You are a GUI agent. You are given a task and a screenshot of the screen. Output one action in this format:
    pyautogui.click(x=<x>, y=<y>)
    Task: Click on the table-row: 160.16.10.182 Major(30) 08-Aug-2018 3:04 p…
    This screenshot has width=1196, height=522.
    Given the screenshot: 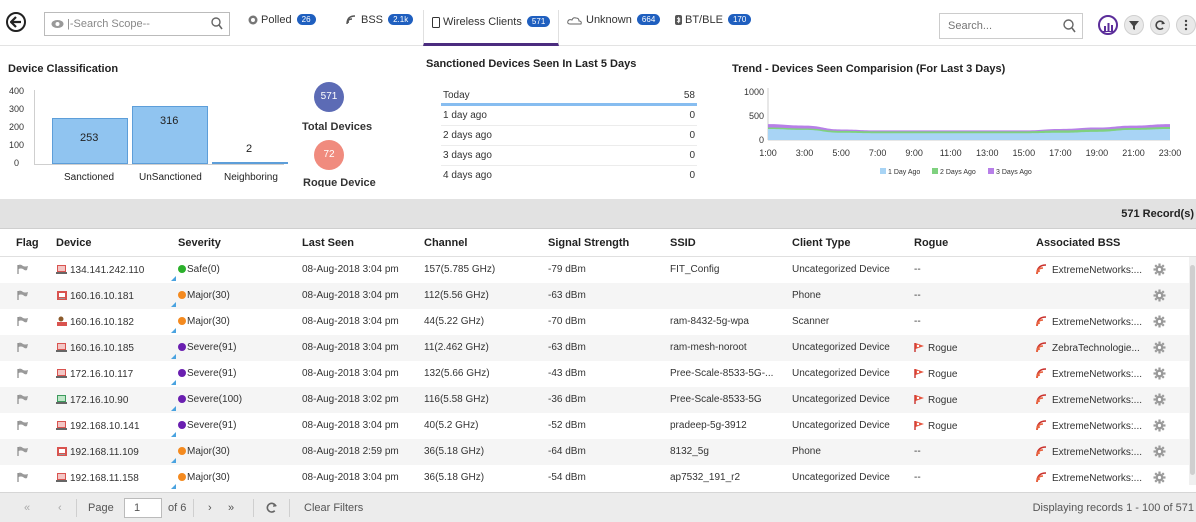 What is the action you would take?
    pyautogui.click(x=598, y=322)
    